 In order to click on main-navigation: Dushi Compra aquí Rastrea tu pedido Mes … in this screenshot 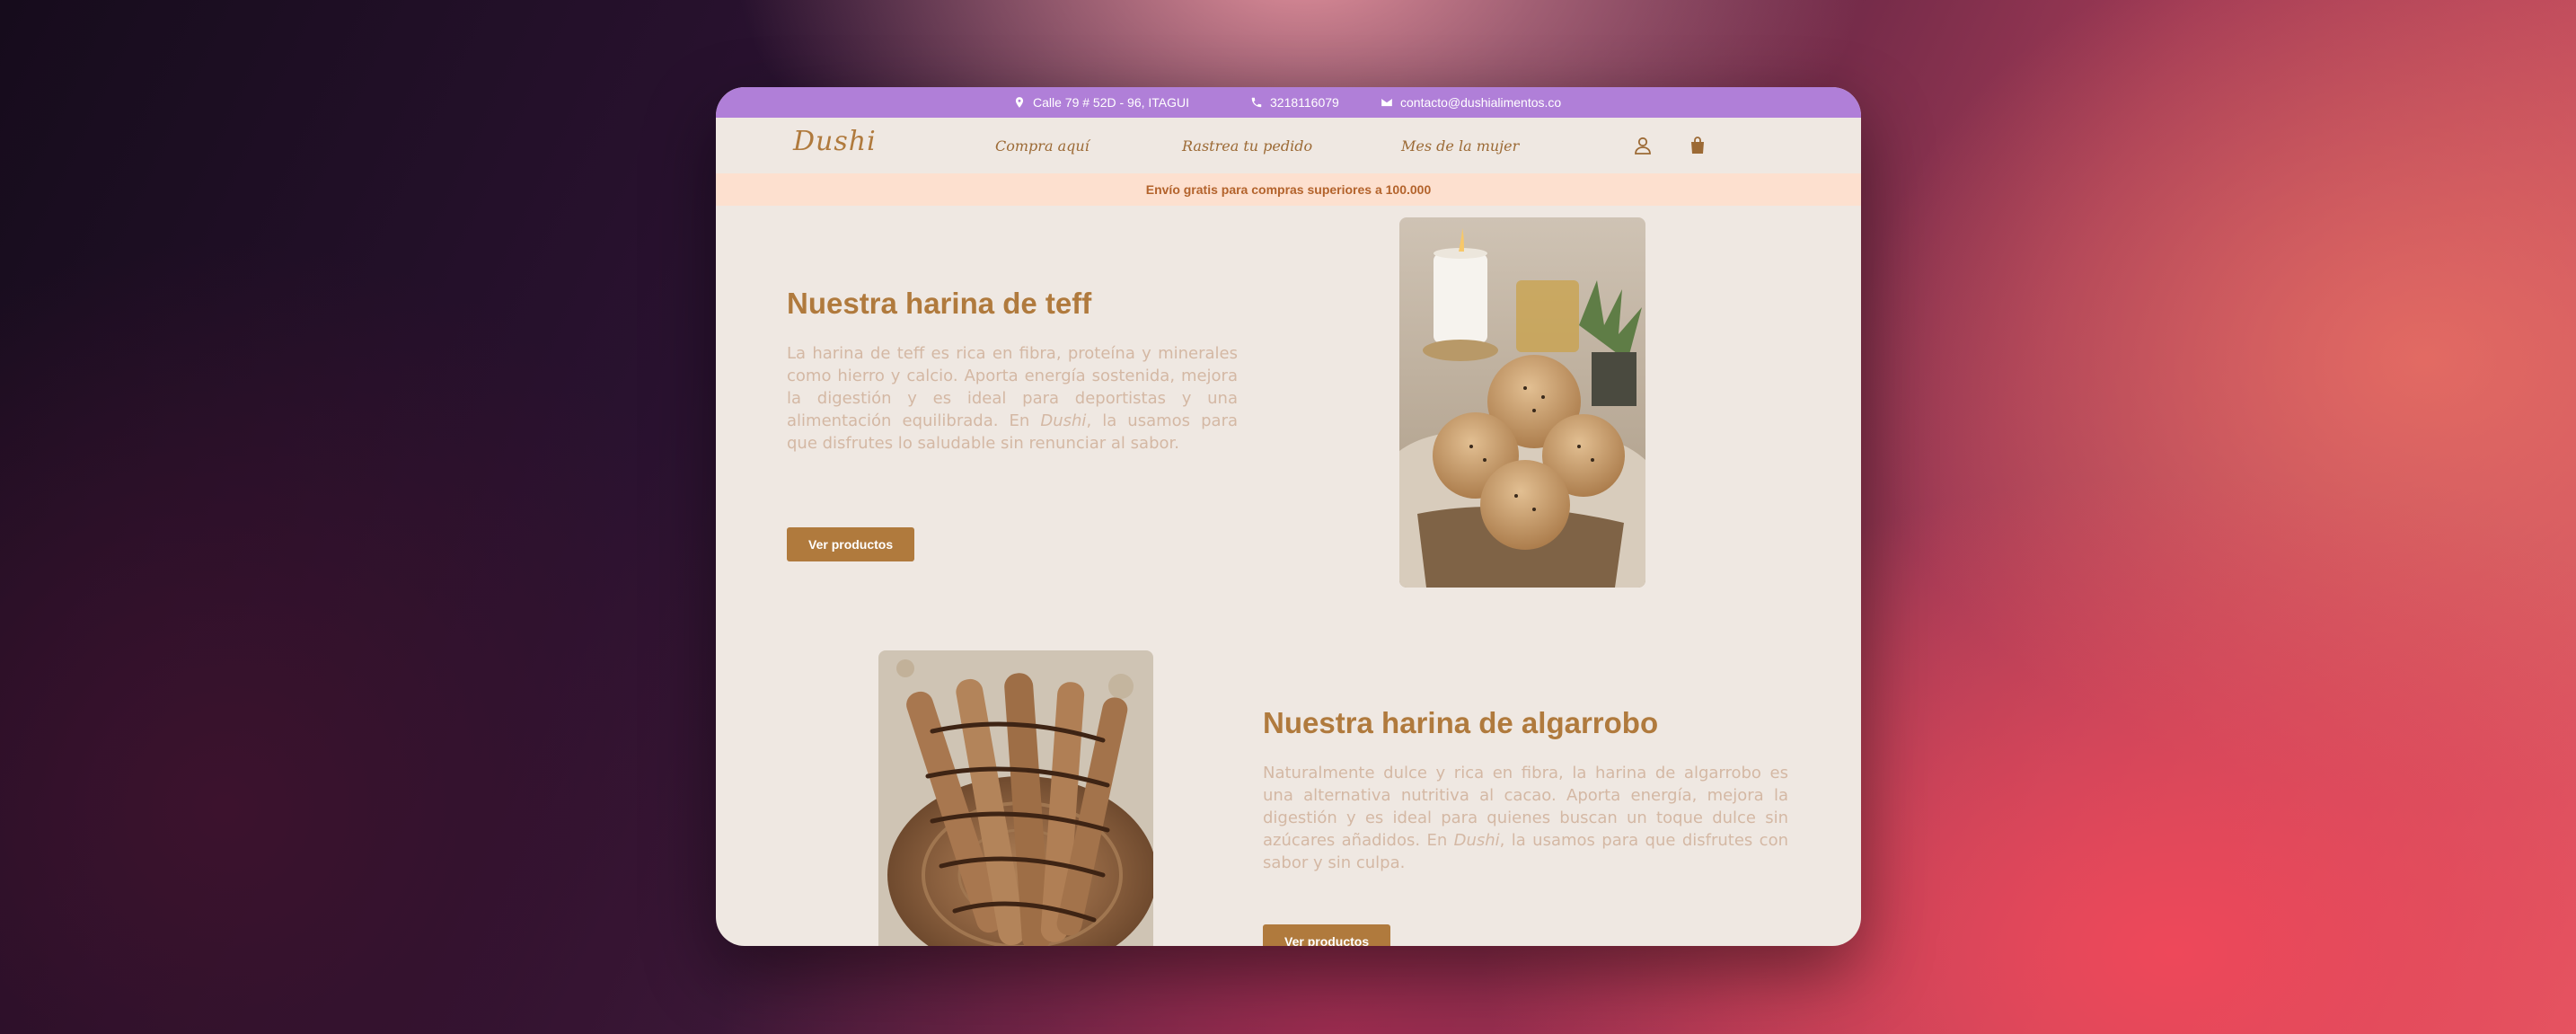, I will do `click(1288, 145)`.